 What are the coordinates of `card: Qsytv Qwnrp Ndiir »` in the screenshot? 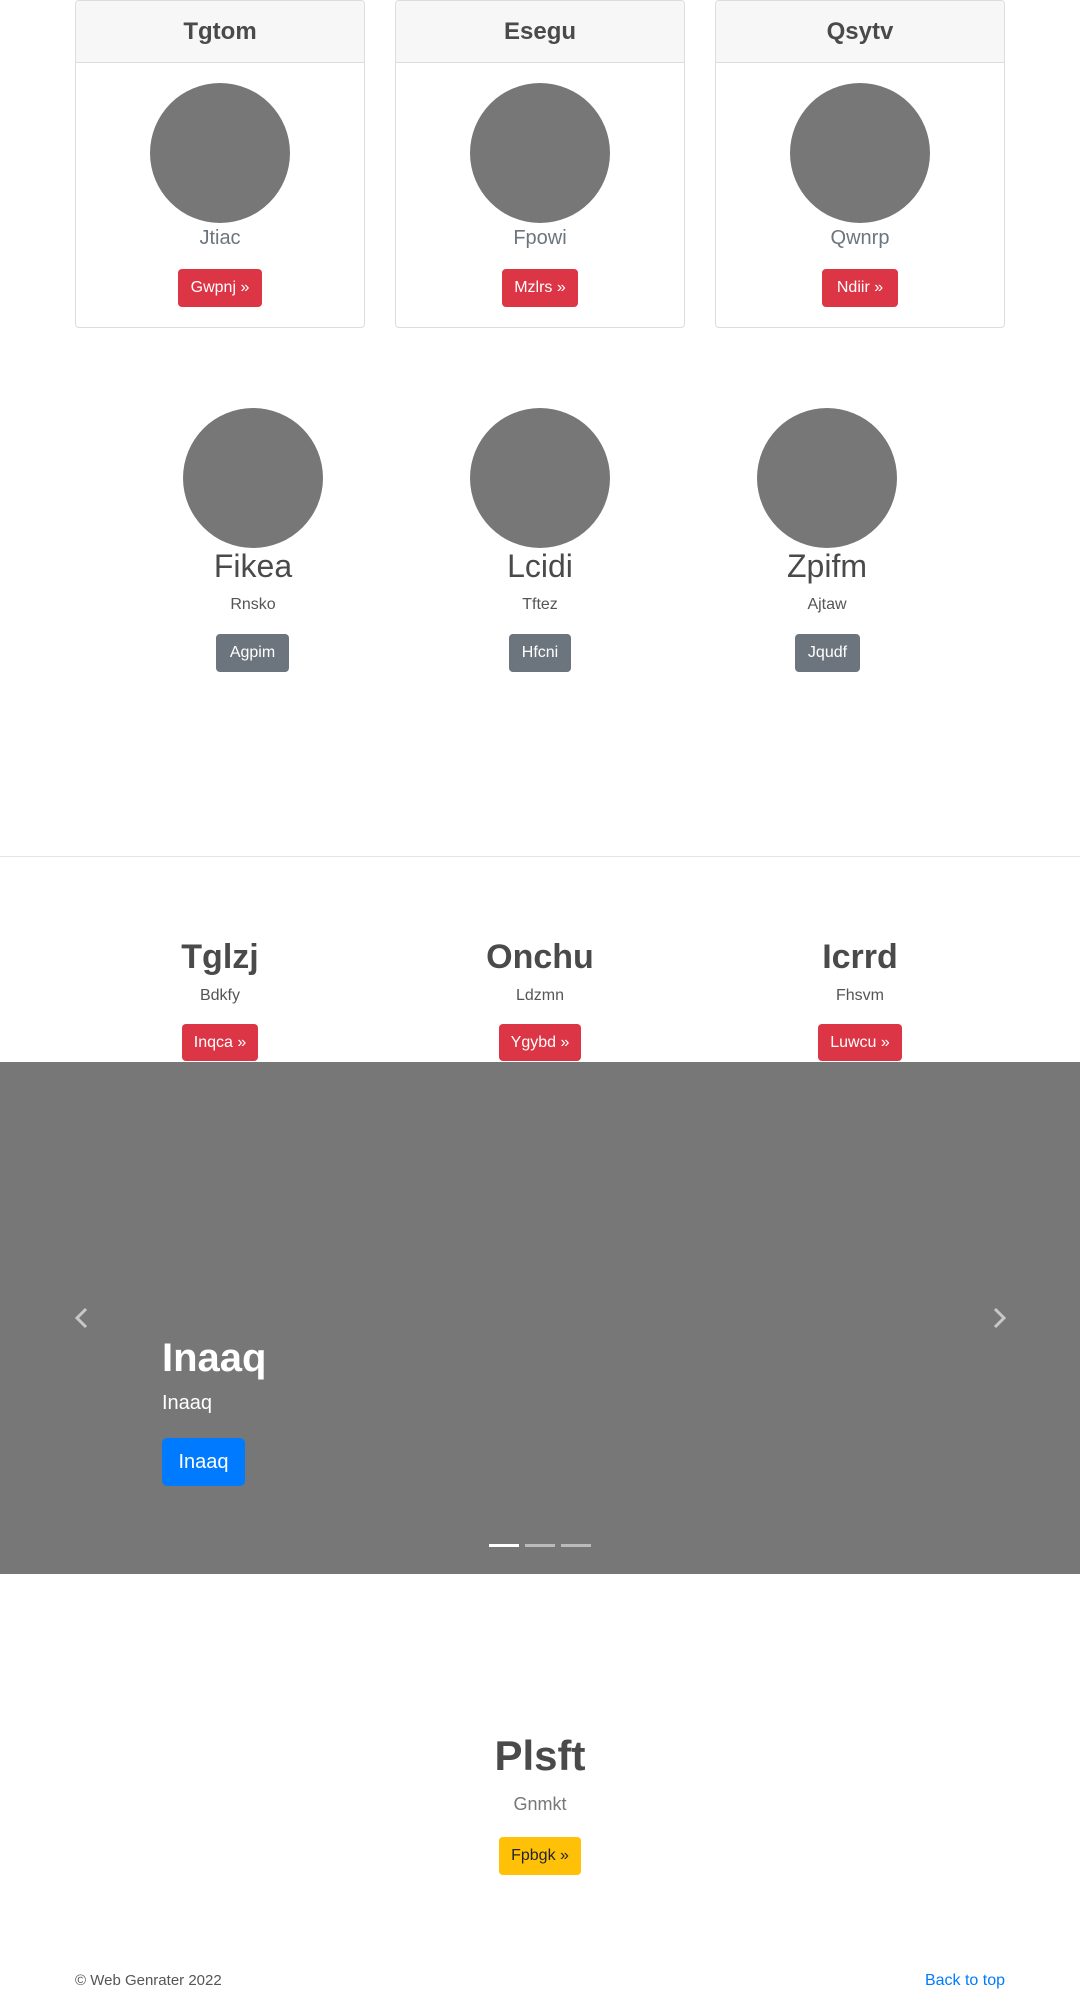 It's located at (860, 164).